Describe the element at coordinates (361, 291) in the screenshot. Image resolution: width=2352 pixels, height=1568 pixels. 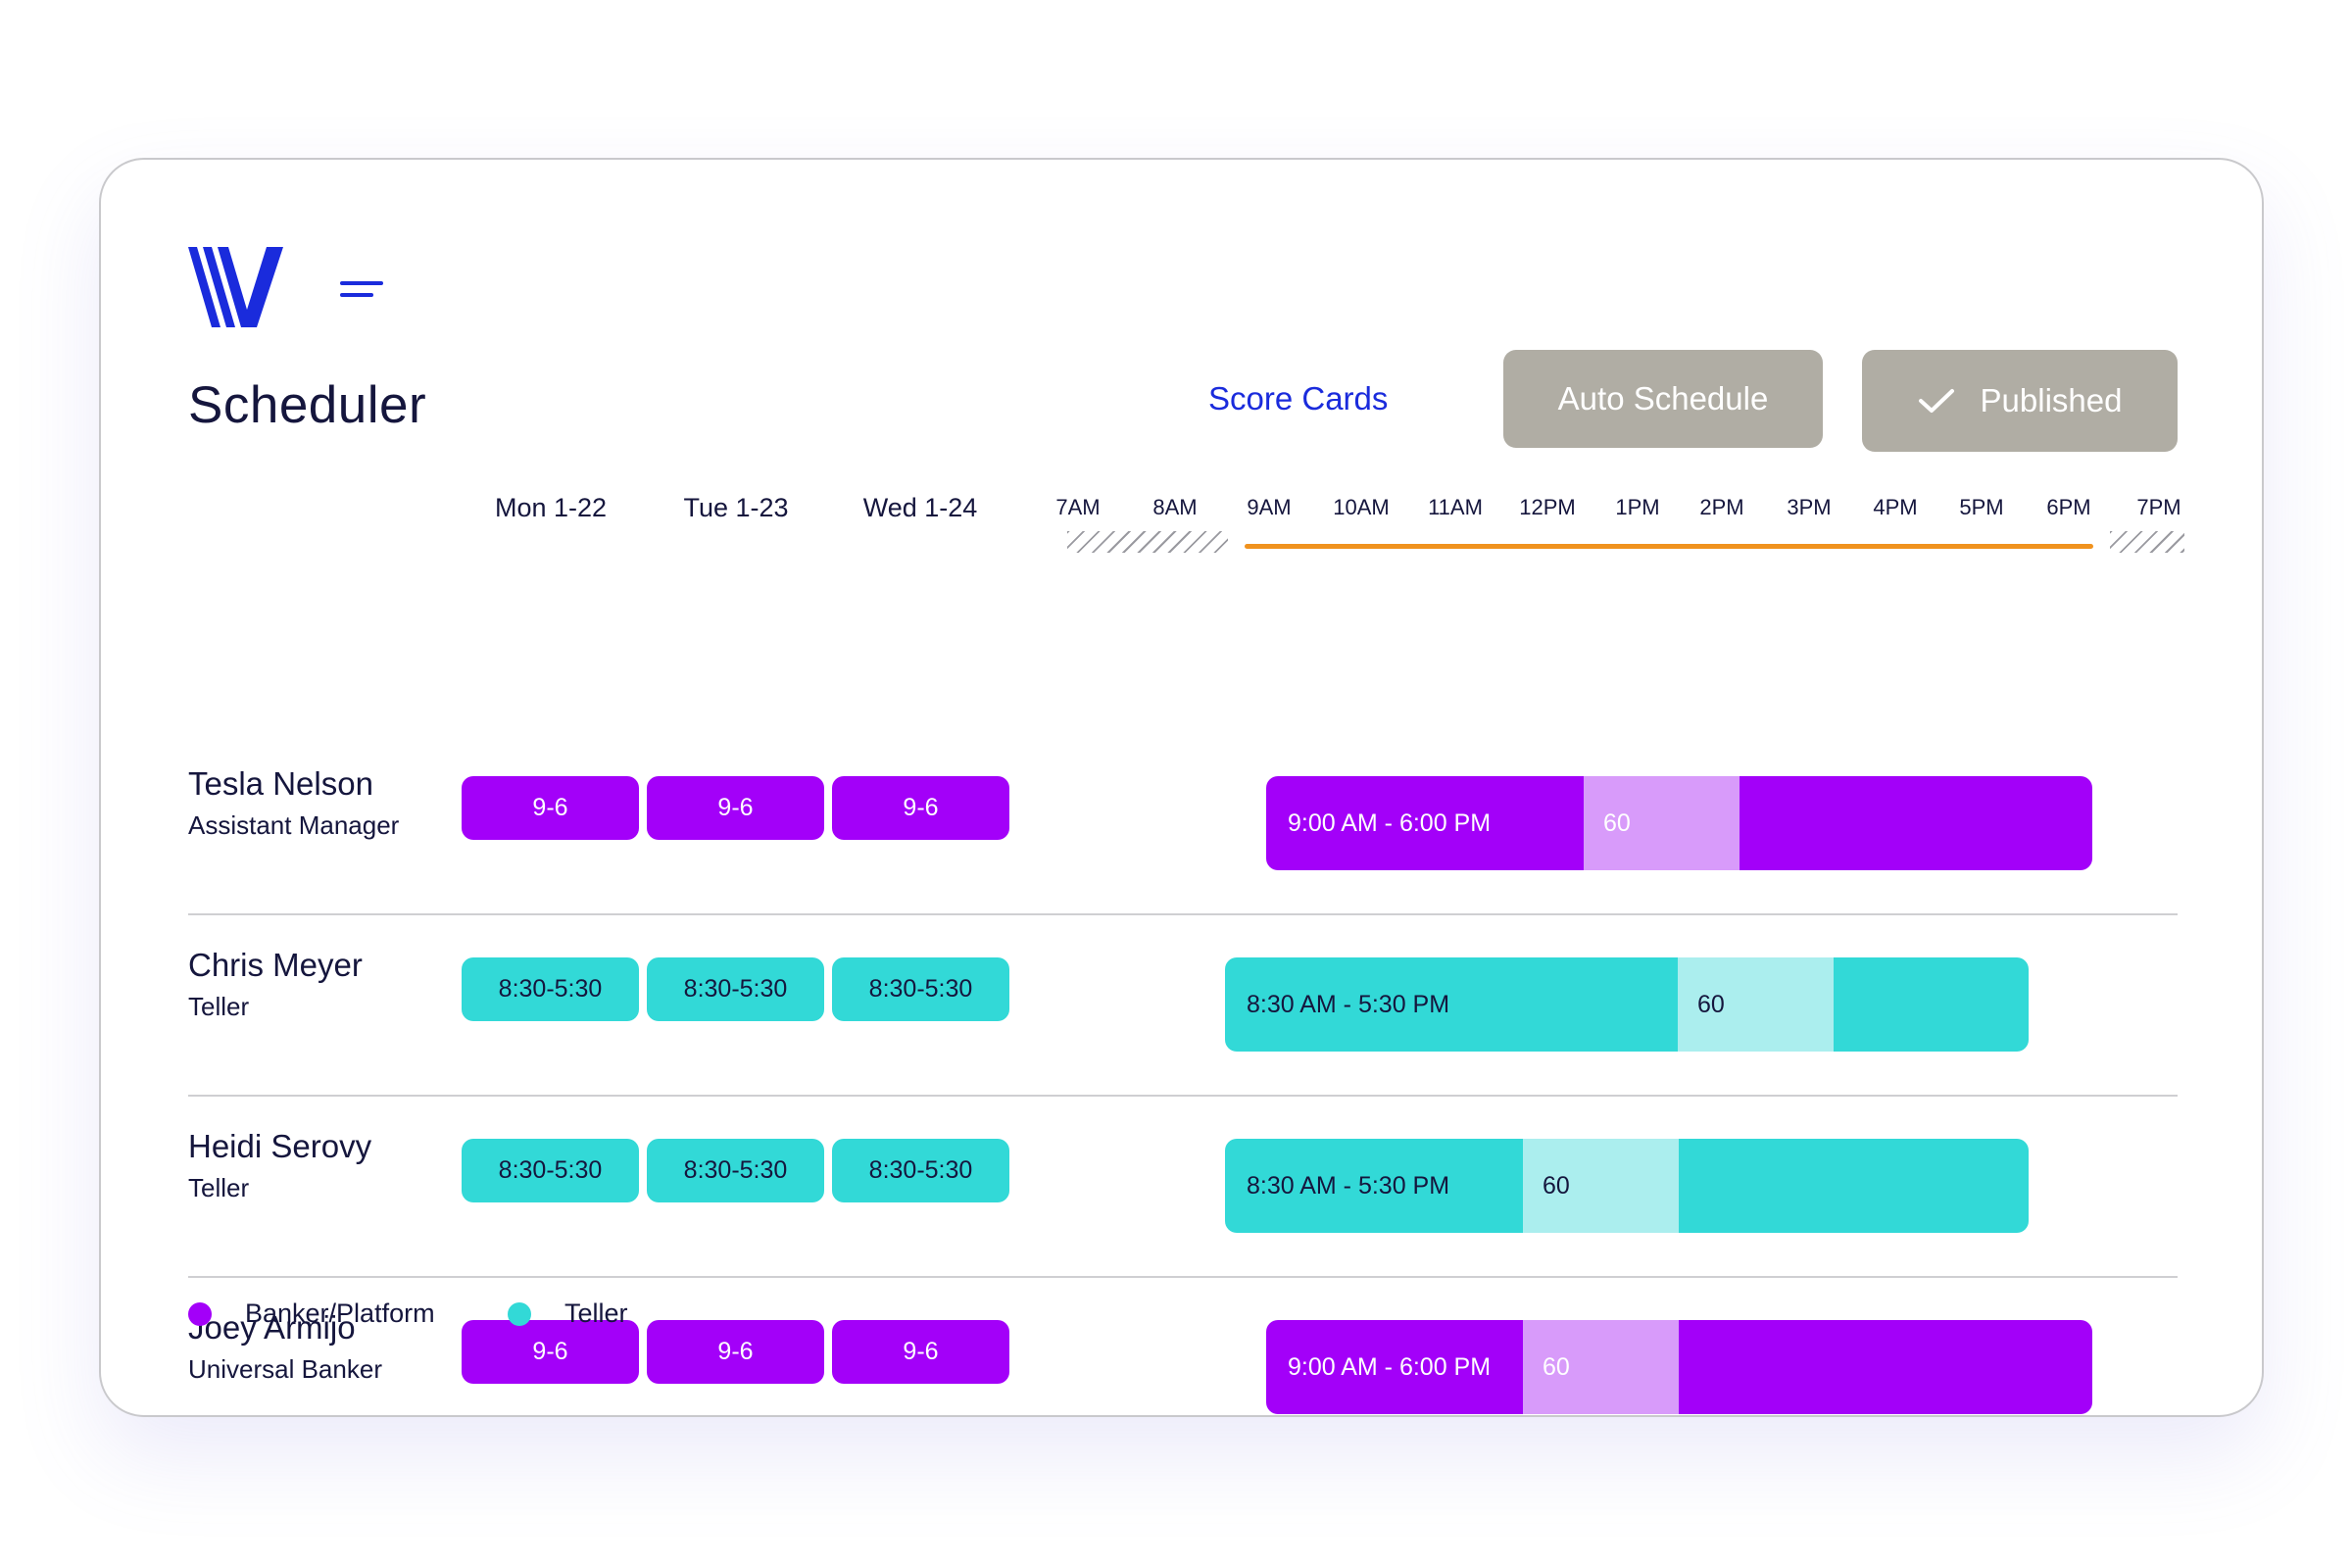
I see `hamburger-menu-icon` at that location.